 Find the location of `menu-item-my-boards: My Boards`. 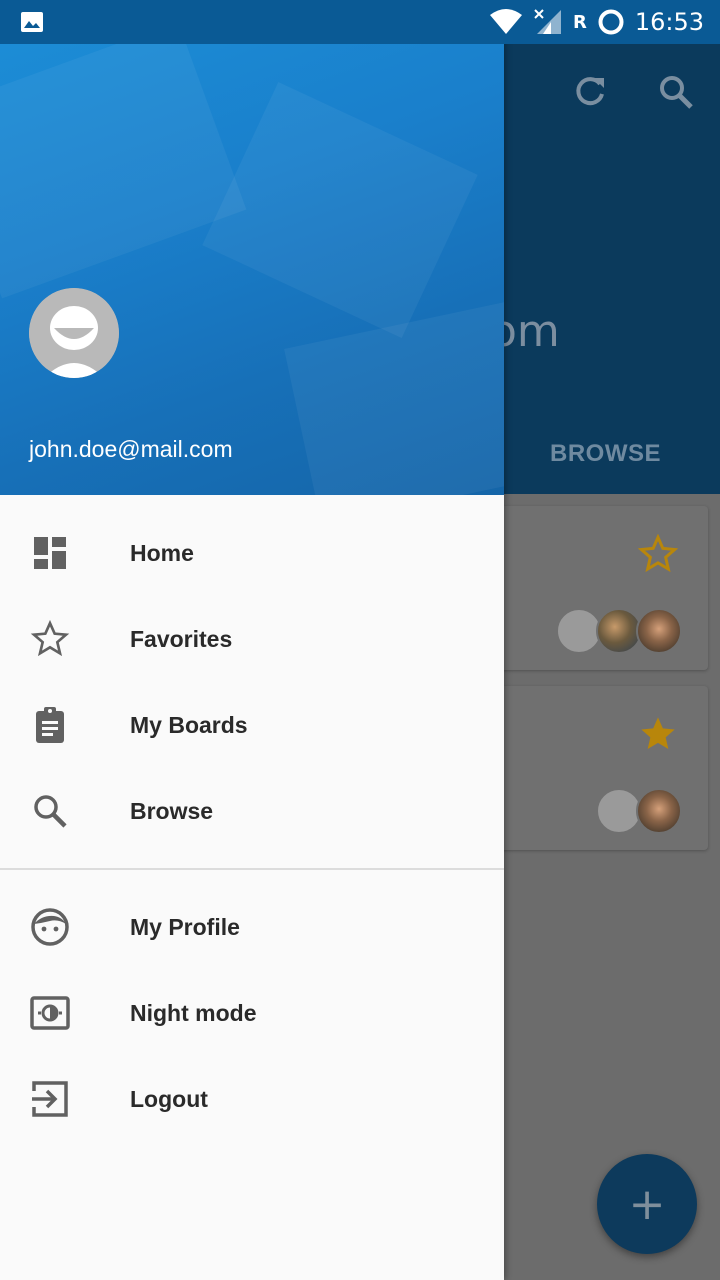

menu-item-my-boards: My Boards is located at coordinates (252, 725).